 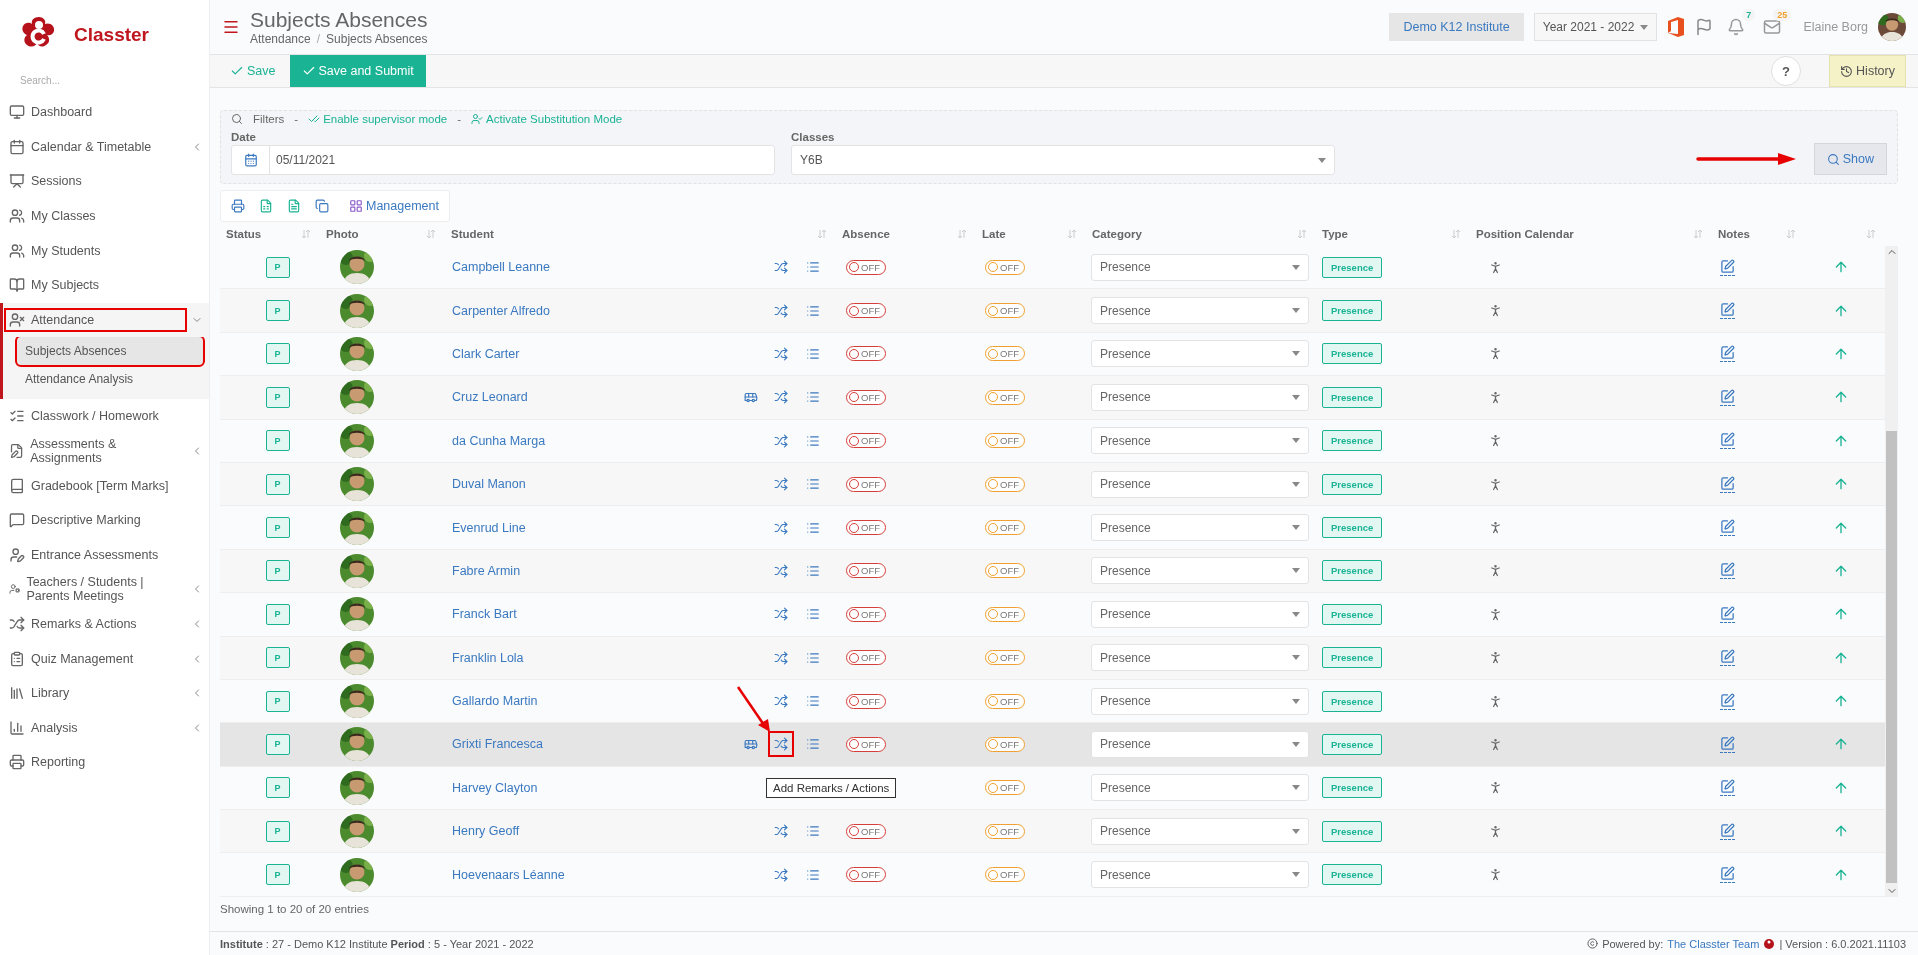 What do you see at coordinates (489, 484) in the screenshot?
I see `student-link: Duval Manon` at bounding box center [489, 484].